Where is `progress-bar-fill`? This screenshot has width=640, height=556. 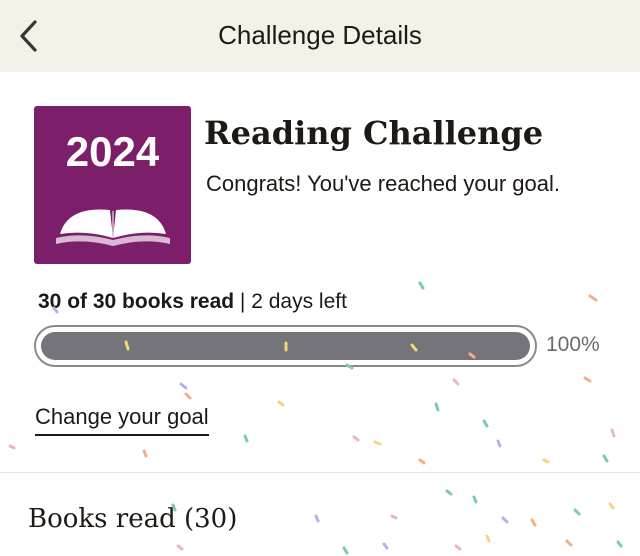 progress-bar-fill is located at coordinates (285, 346).